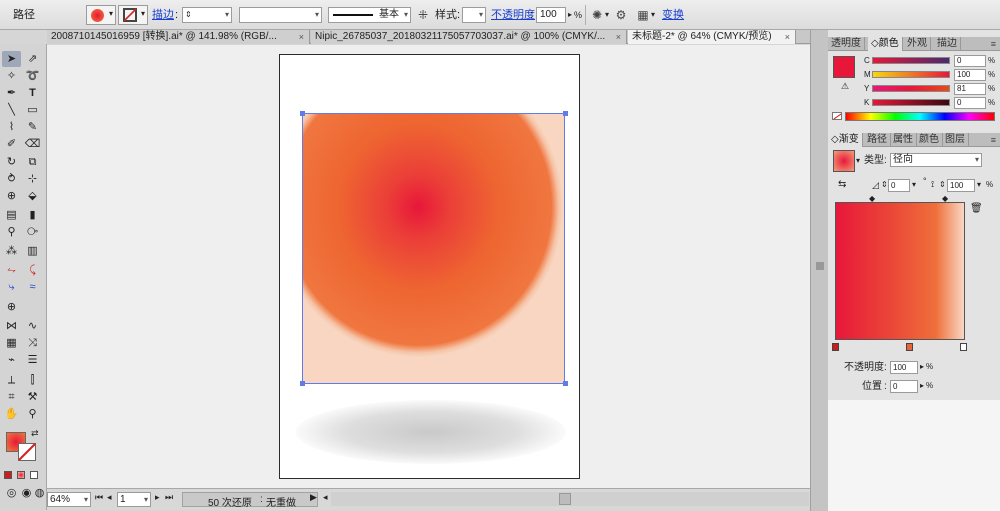  I want to click on yellow-value: 81, so click(970, 89).